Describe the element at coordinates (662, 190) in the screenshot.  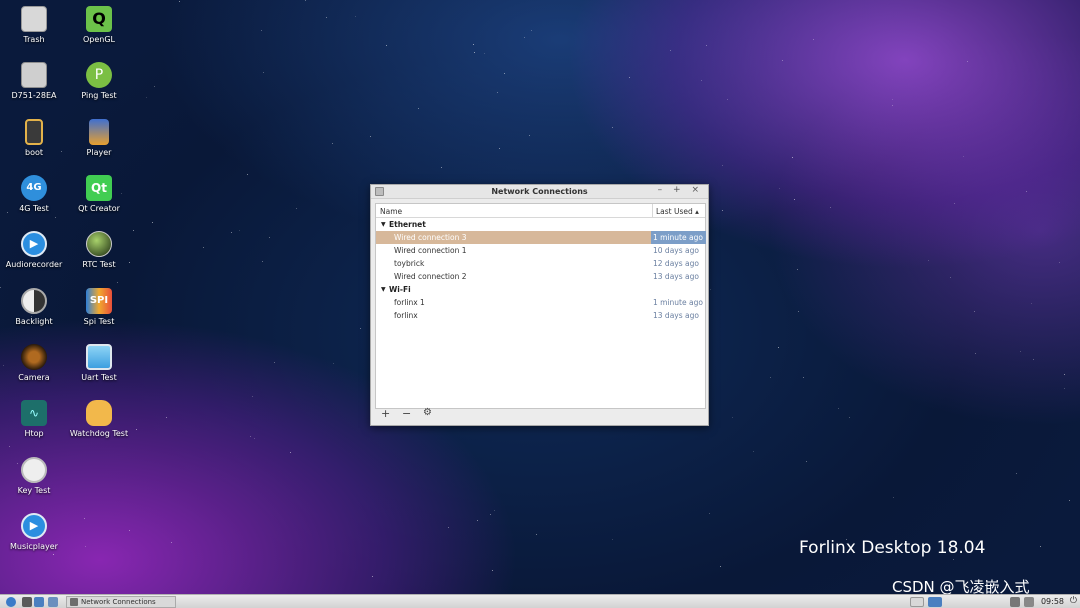
I see `minimize-button: –` at that location.